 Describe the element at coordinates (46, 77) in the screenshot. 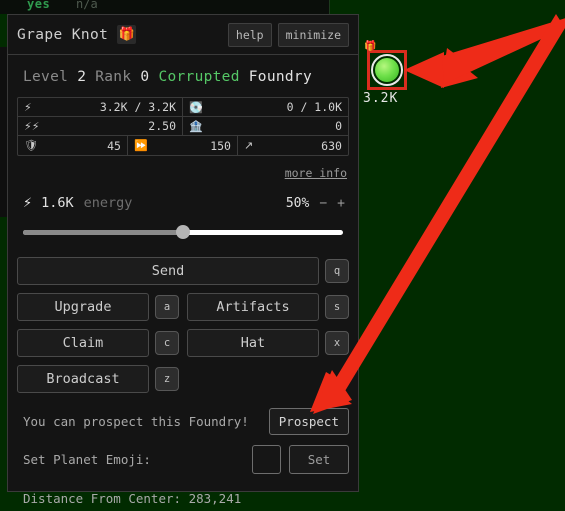

I see `level-label: Level` at that location.